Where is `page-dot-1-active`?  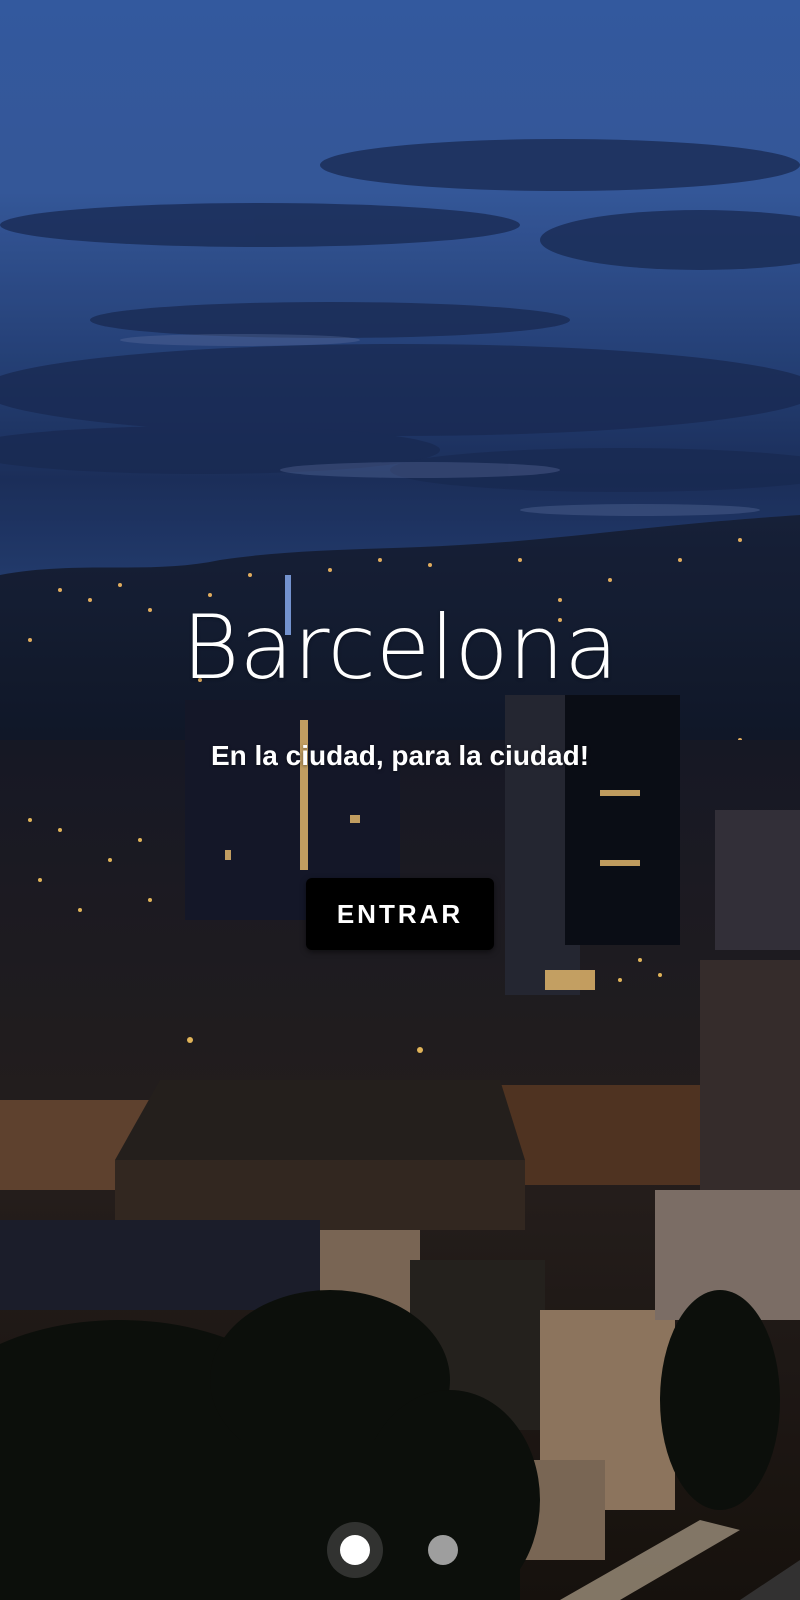
page-dot-1-active is located at coordinates (355, 1550).